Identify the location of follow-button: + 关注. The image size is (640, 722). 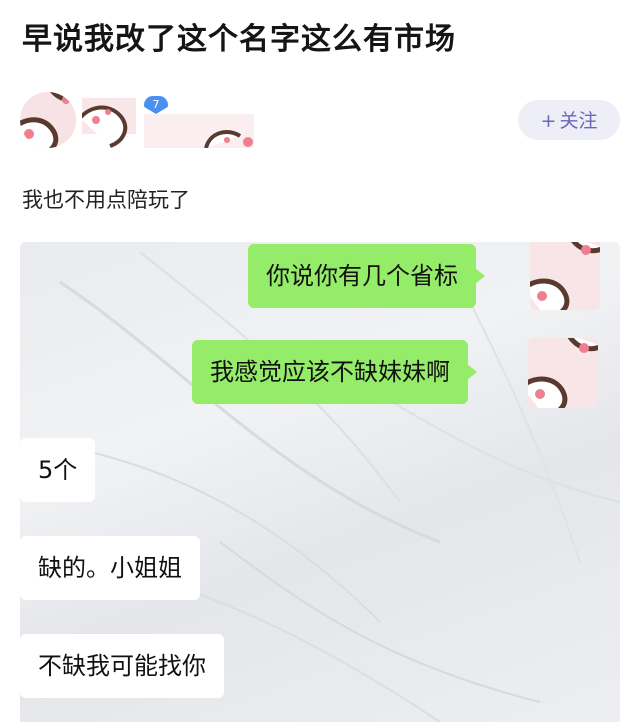
(569, 120).